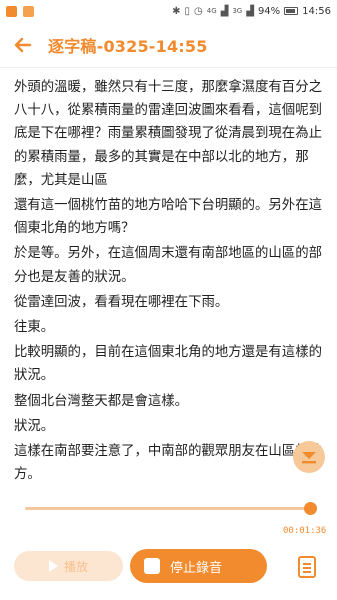 The width and height of the screenshot is (337, 600). Describe the element at coordinates (291, 11) in the screenshot. I see `battery-icon` at that location.